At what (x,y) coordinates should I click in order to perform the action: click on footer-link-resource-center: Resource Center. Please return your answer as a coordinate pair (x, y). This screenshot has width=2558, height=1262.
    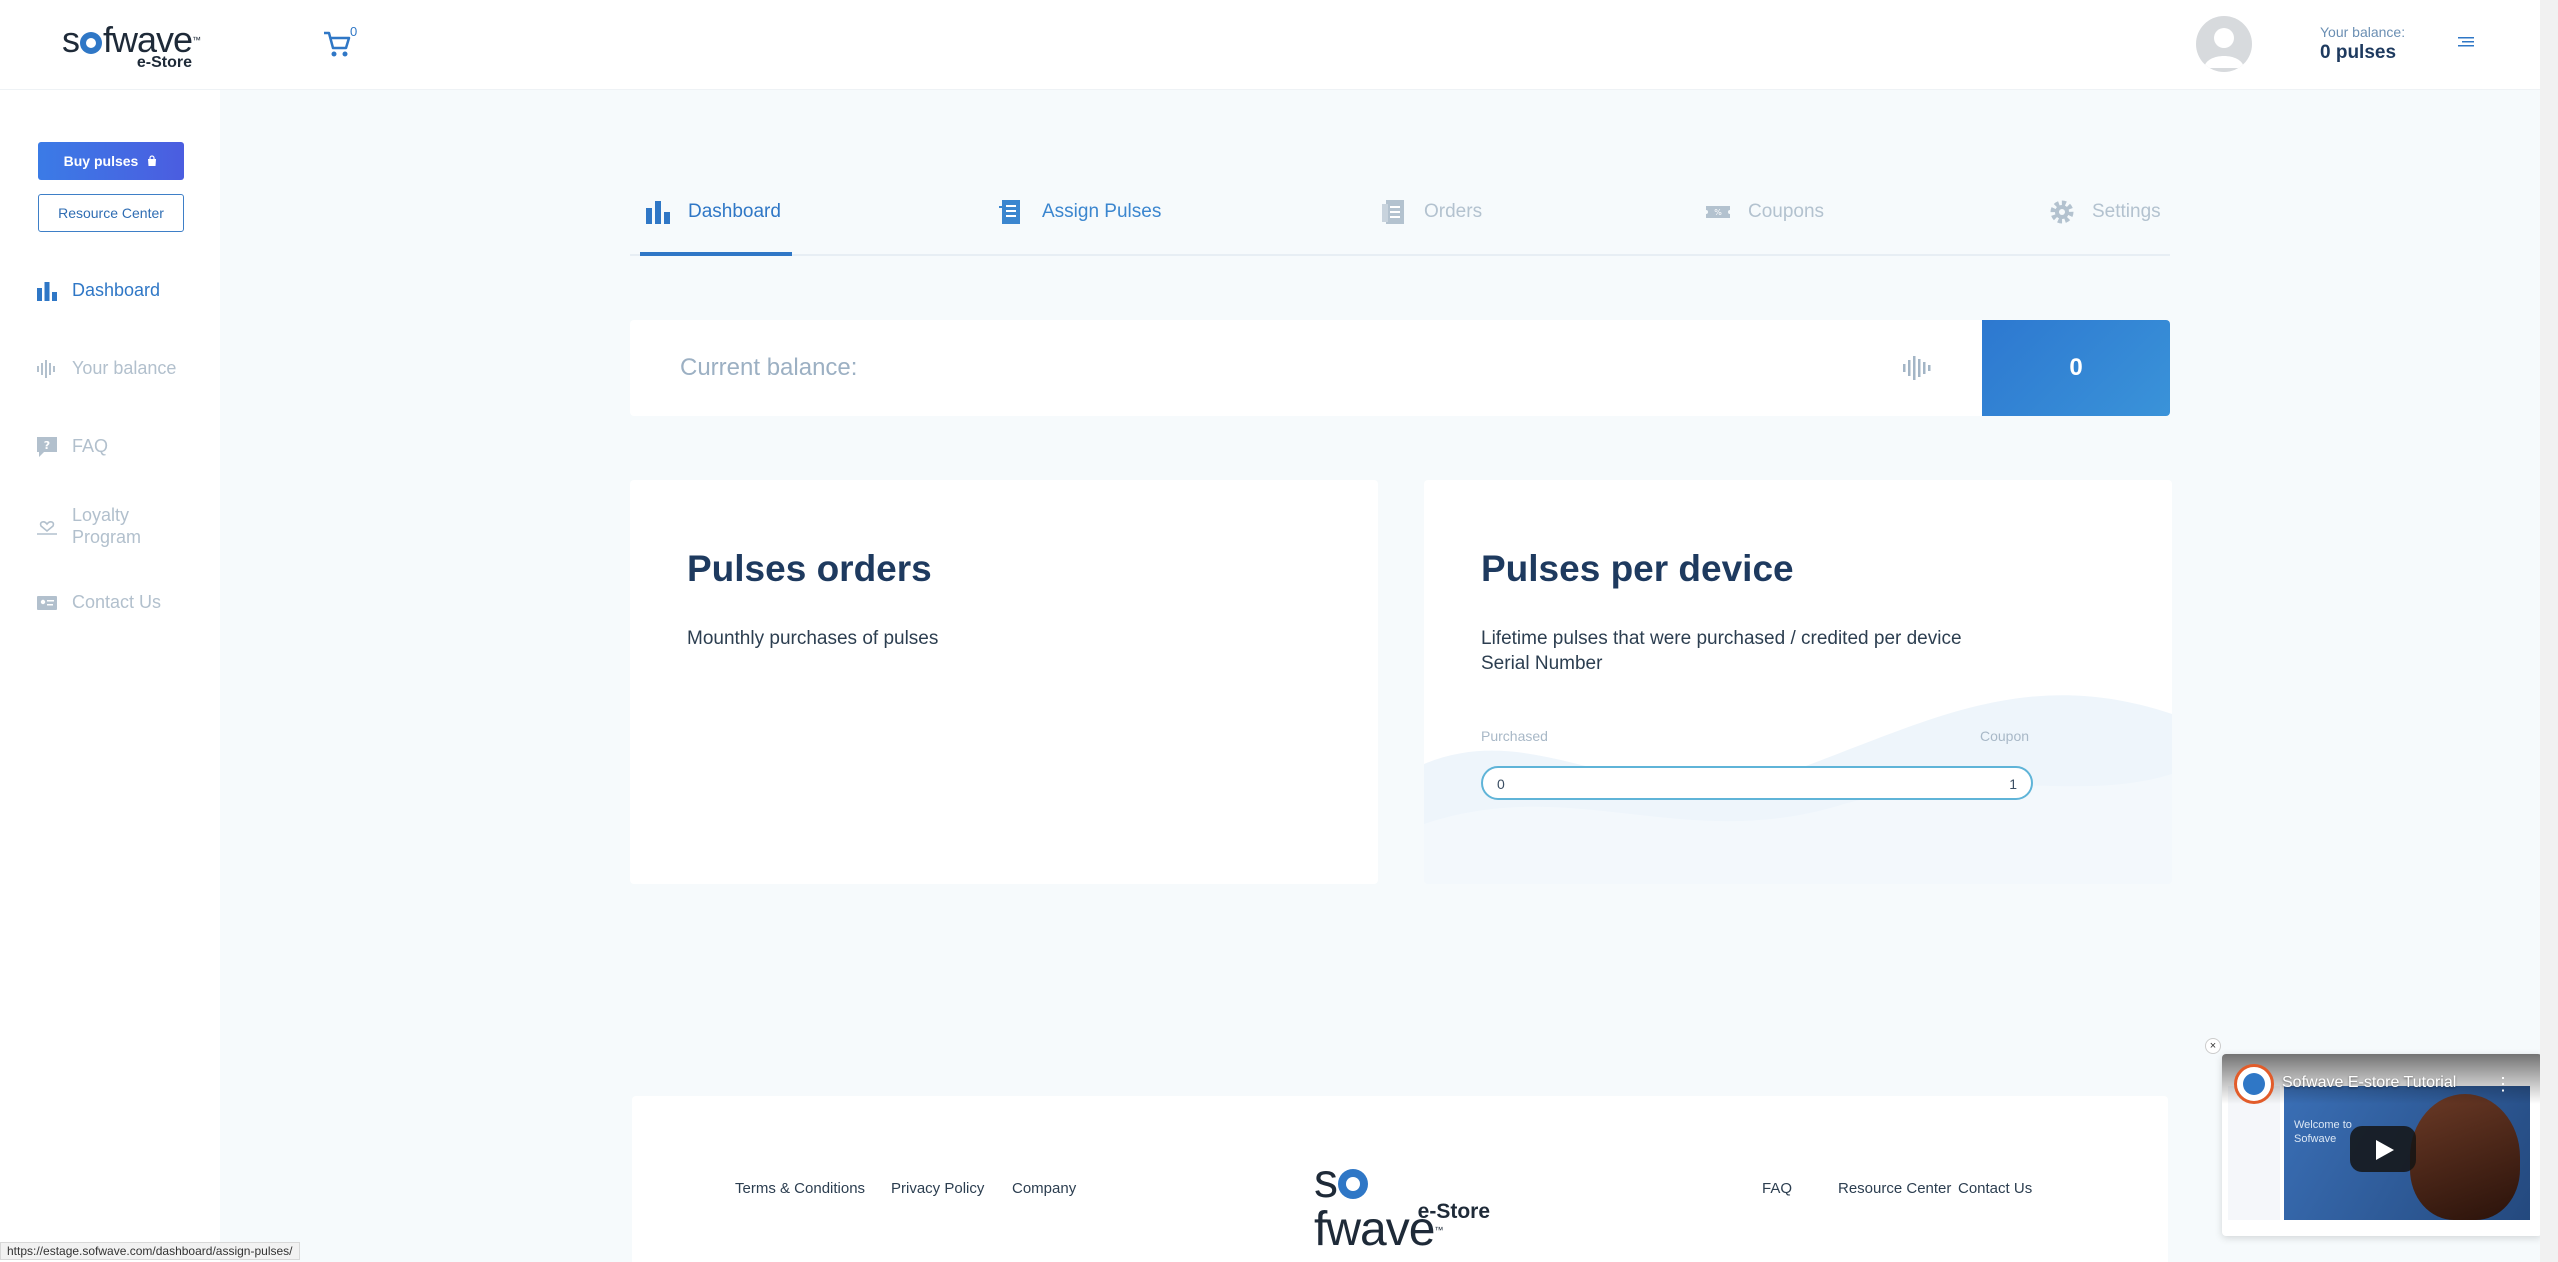
    Looking at the image, I should click on (1894, 1188).